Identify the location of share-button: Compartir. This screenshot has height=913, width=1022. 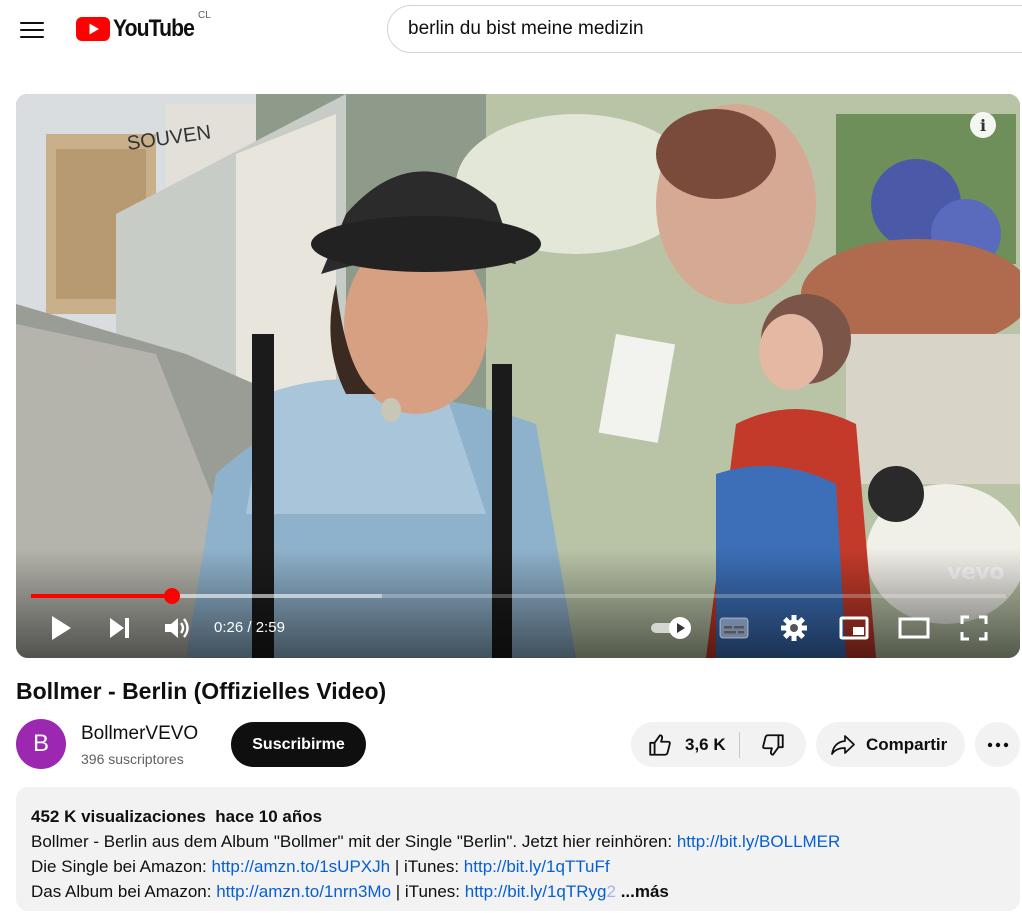
(890, 744).